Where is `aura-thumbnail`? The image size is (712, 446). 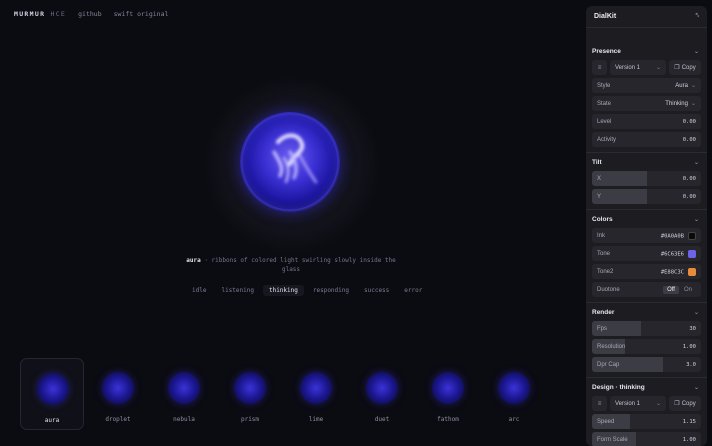 aura-thumbnail is located at coordinates (53, 389).